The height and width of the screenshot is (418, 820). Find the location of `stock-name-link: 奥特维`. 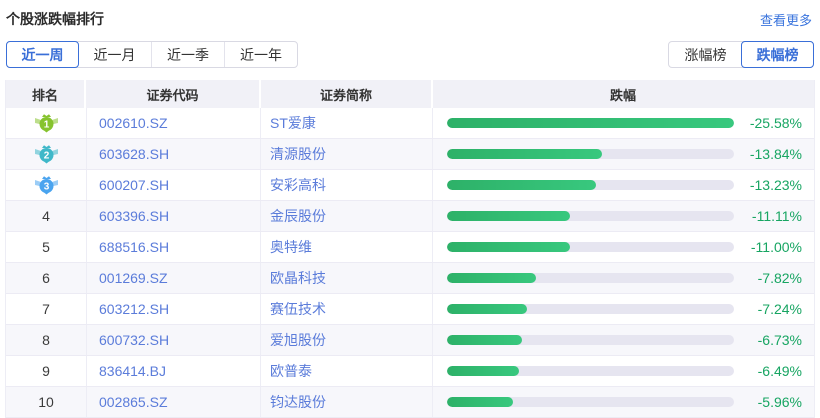

stock-name-link: 奥特维 is located at coordinates (347, 247).